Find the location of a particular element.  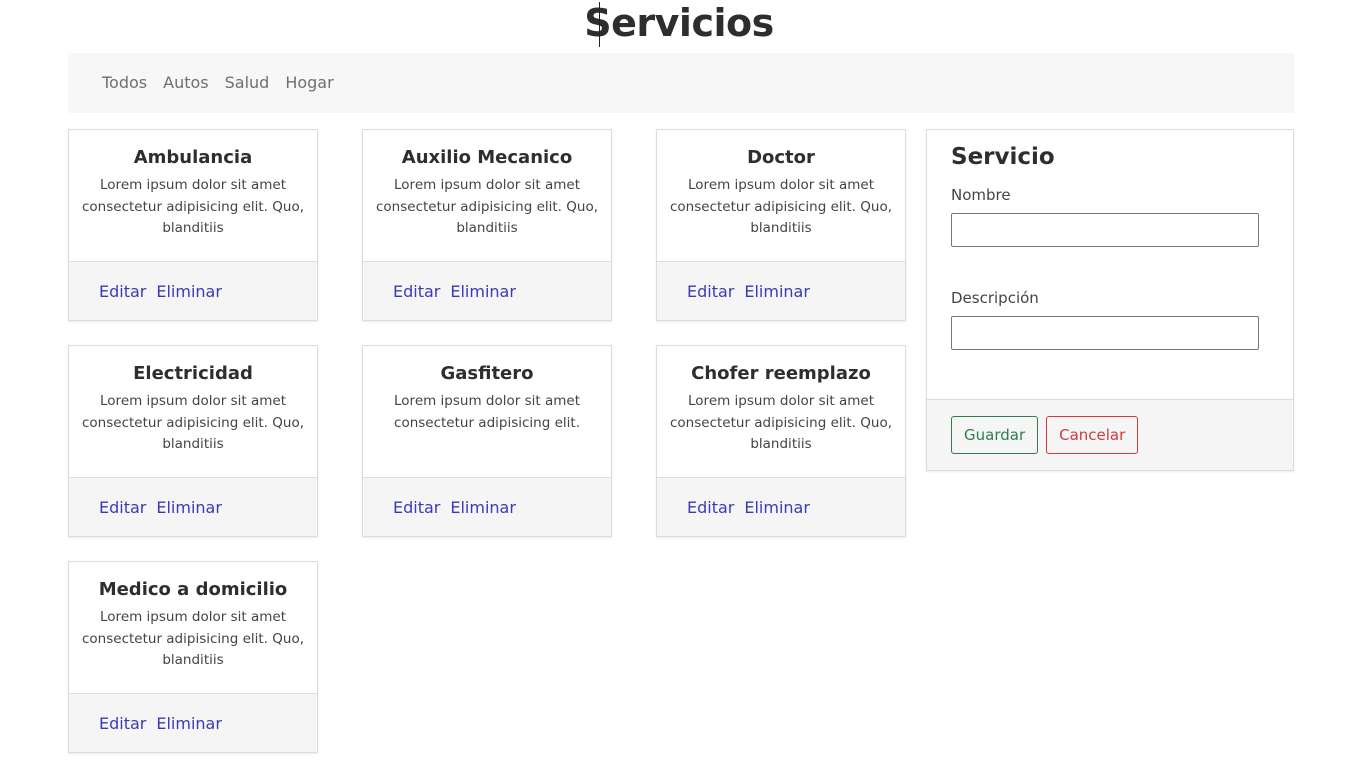

service-title: Auxilio Mecanico is located at coordinates (487, 157).